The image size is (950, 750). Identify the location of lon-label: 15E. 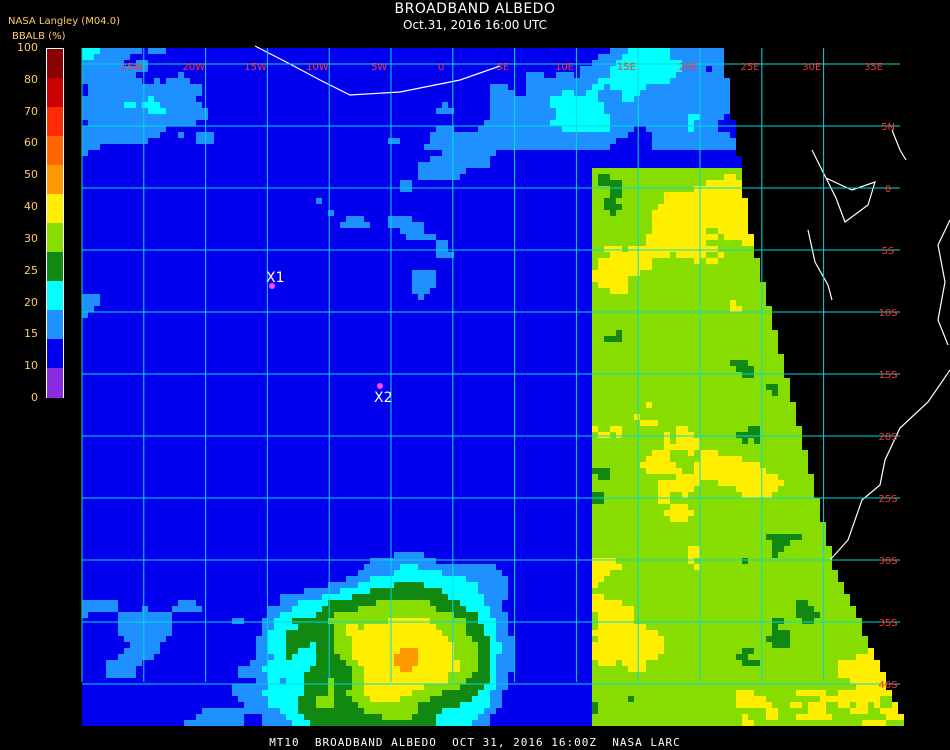
(626, 67).